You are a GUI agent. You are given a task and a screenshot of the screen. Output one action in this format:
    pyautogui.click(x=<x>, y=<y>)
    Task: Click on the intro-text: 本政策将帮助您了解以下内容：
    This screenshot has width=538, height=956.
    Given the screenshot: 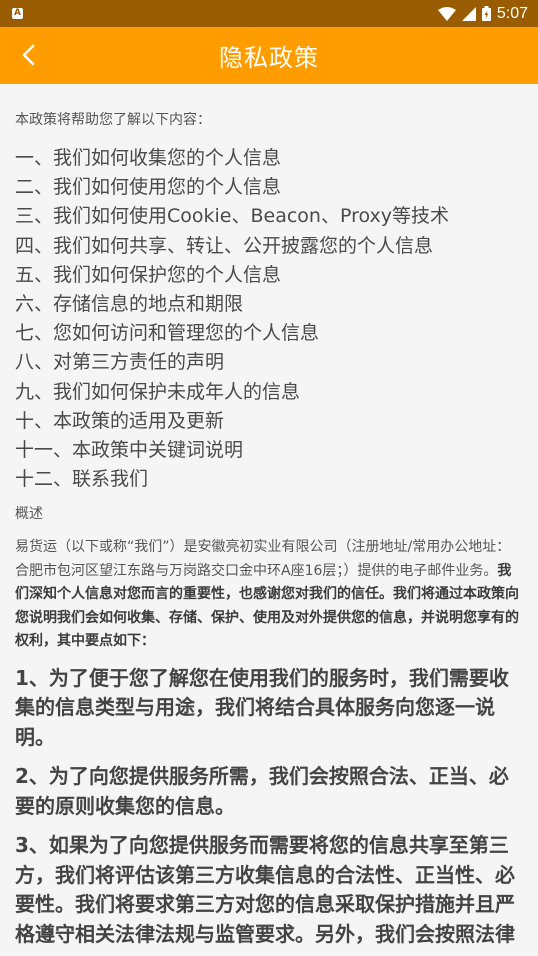 What is the action you would take?
    pyautogui.click(x=113, y=120)
    